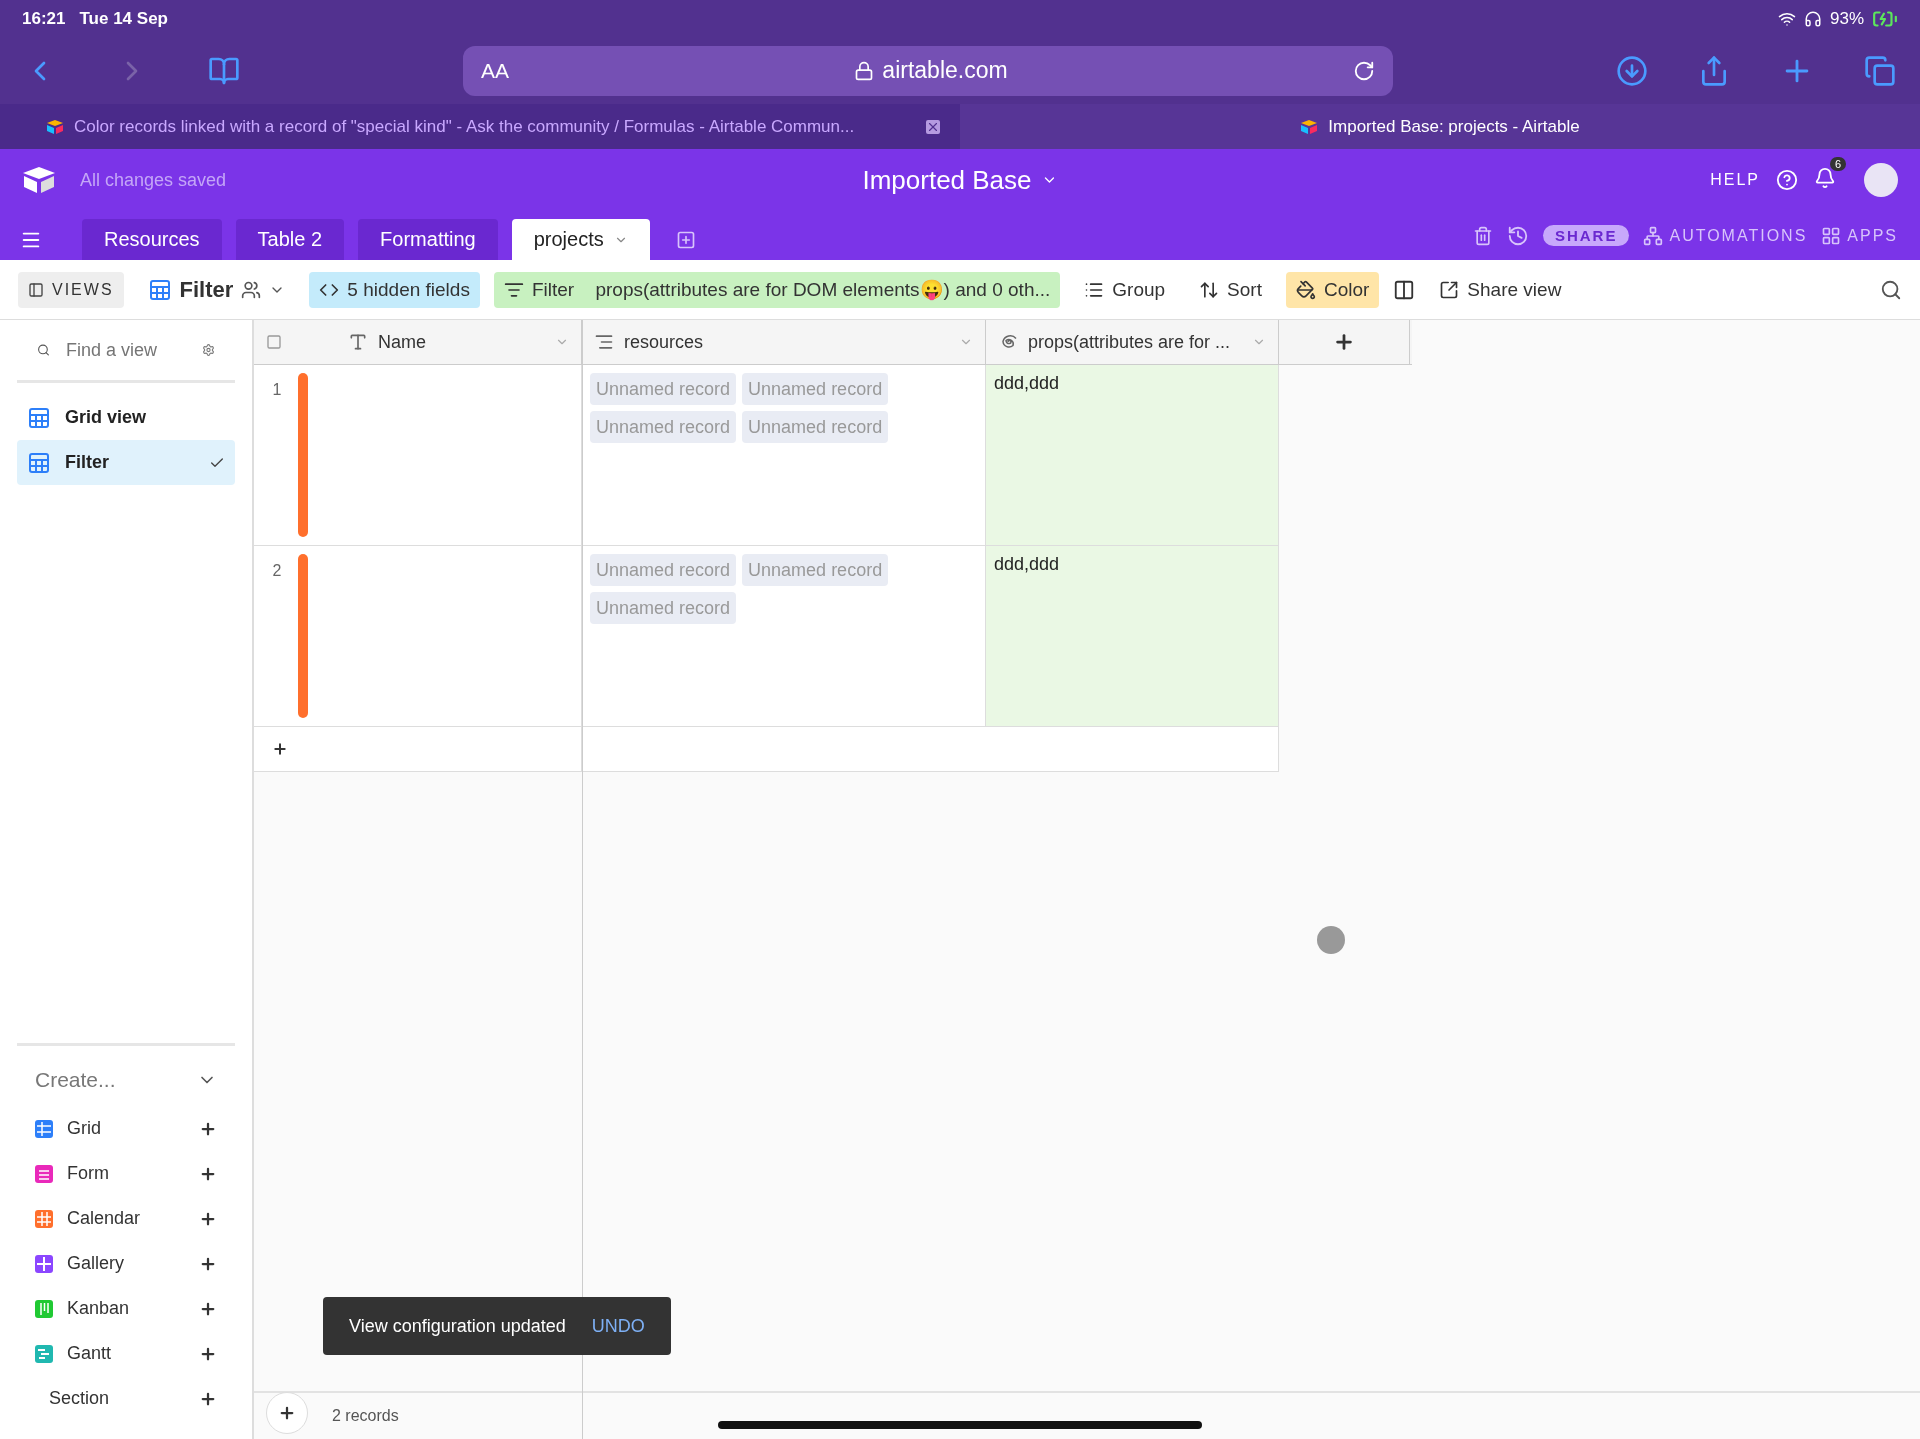 This screenshot has height=1439, width=1920. What do you see at coordinates (126, 1173) in the screenshot?
I see `create-view-item: Form` at bounding box center [126, 1173].